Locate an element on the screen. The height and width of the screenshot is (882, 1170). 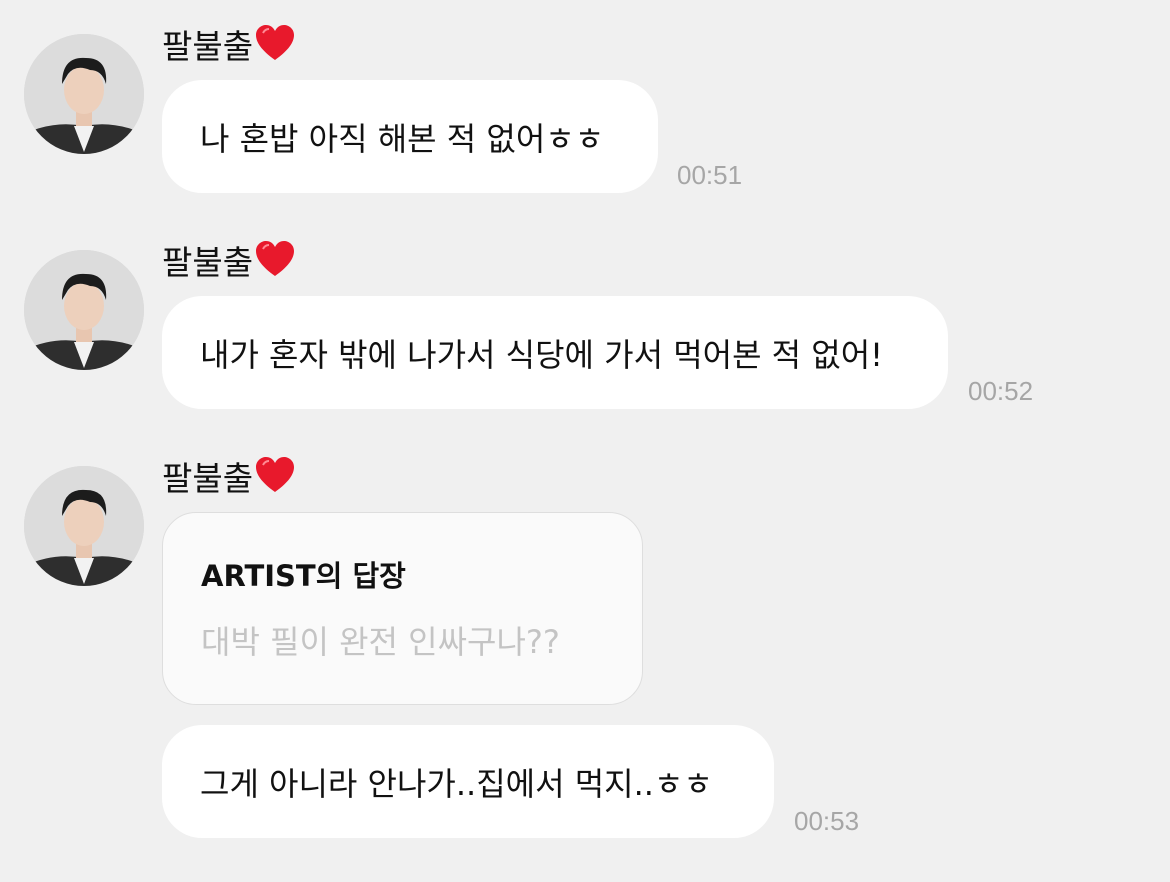
message-bubble: 나 혼밥 아직 해본 적 없어ㅎㅎ is located at coordinates (410, 136).